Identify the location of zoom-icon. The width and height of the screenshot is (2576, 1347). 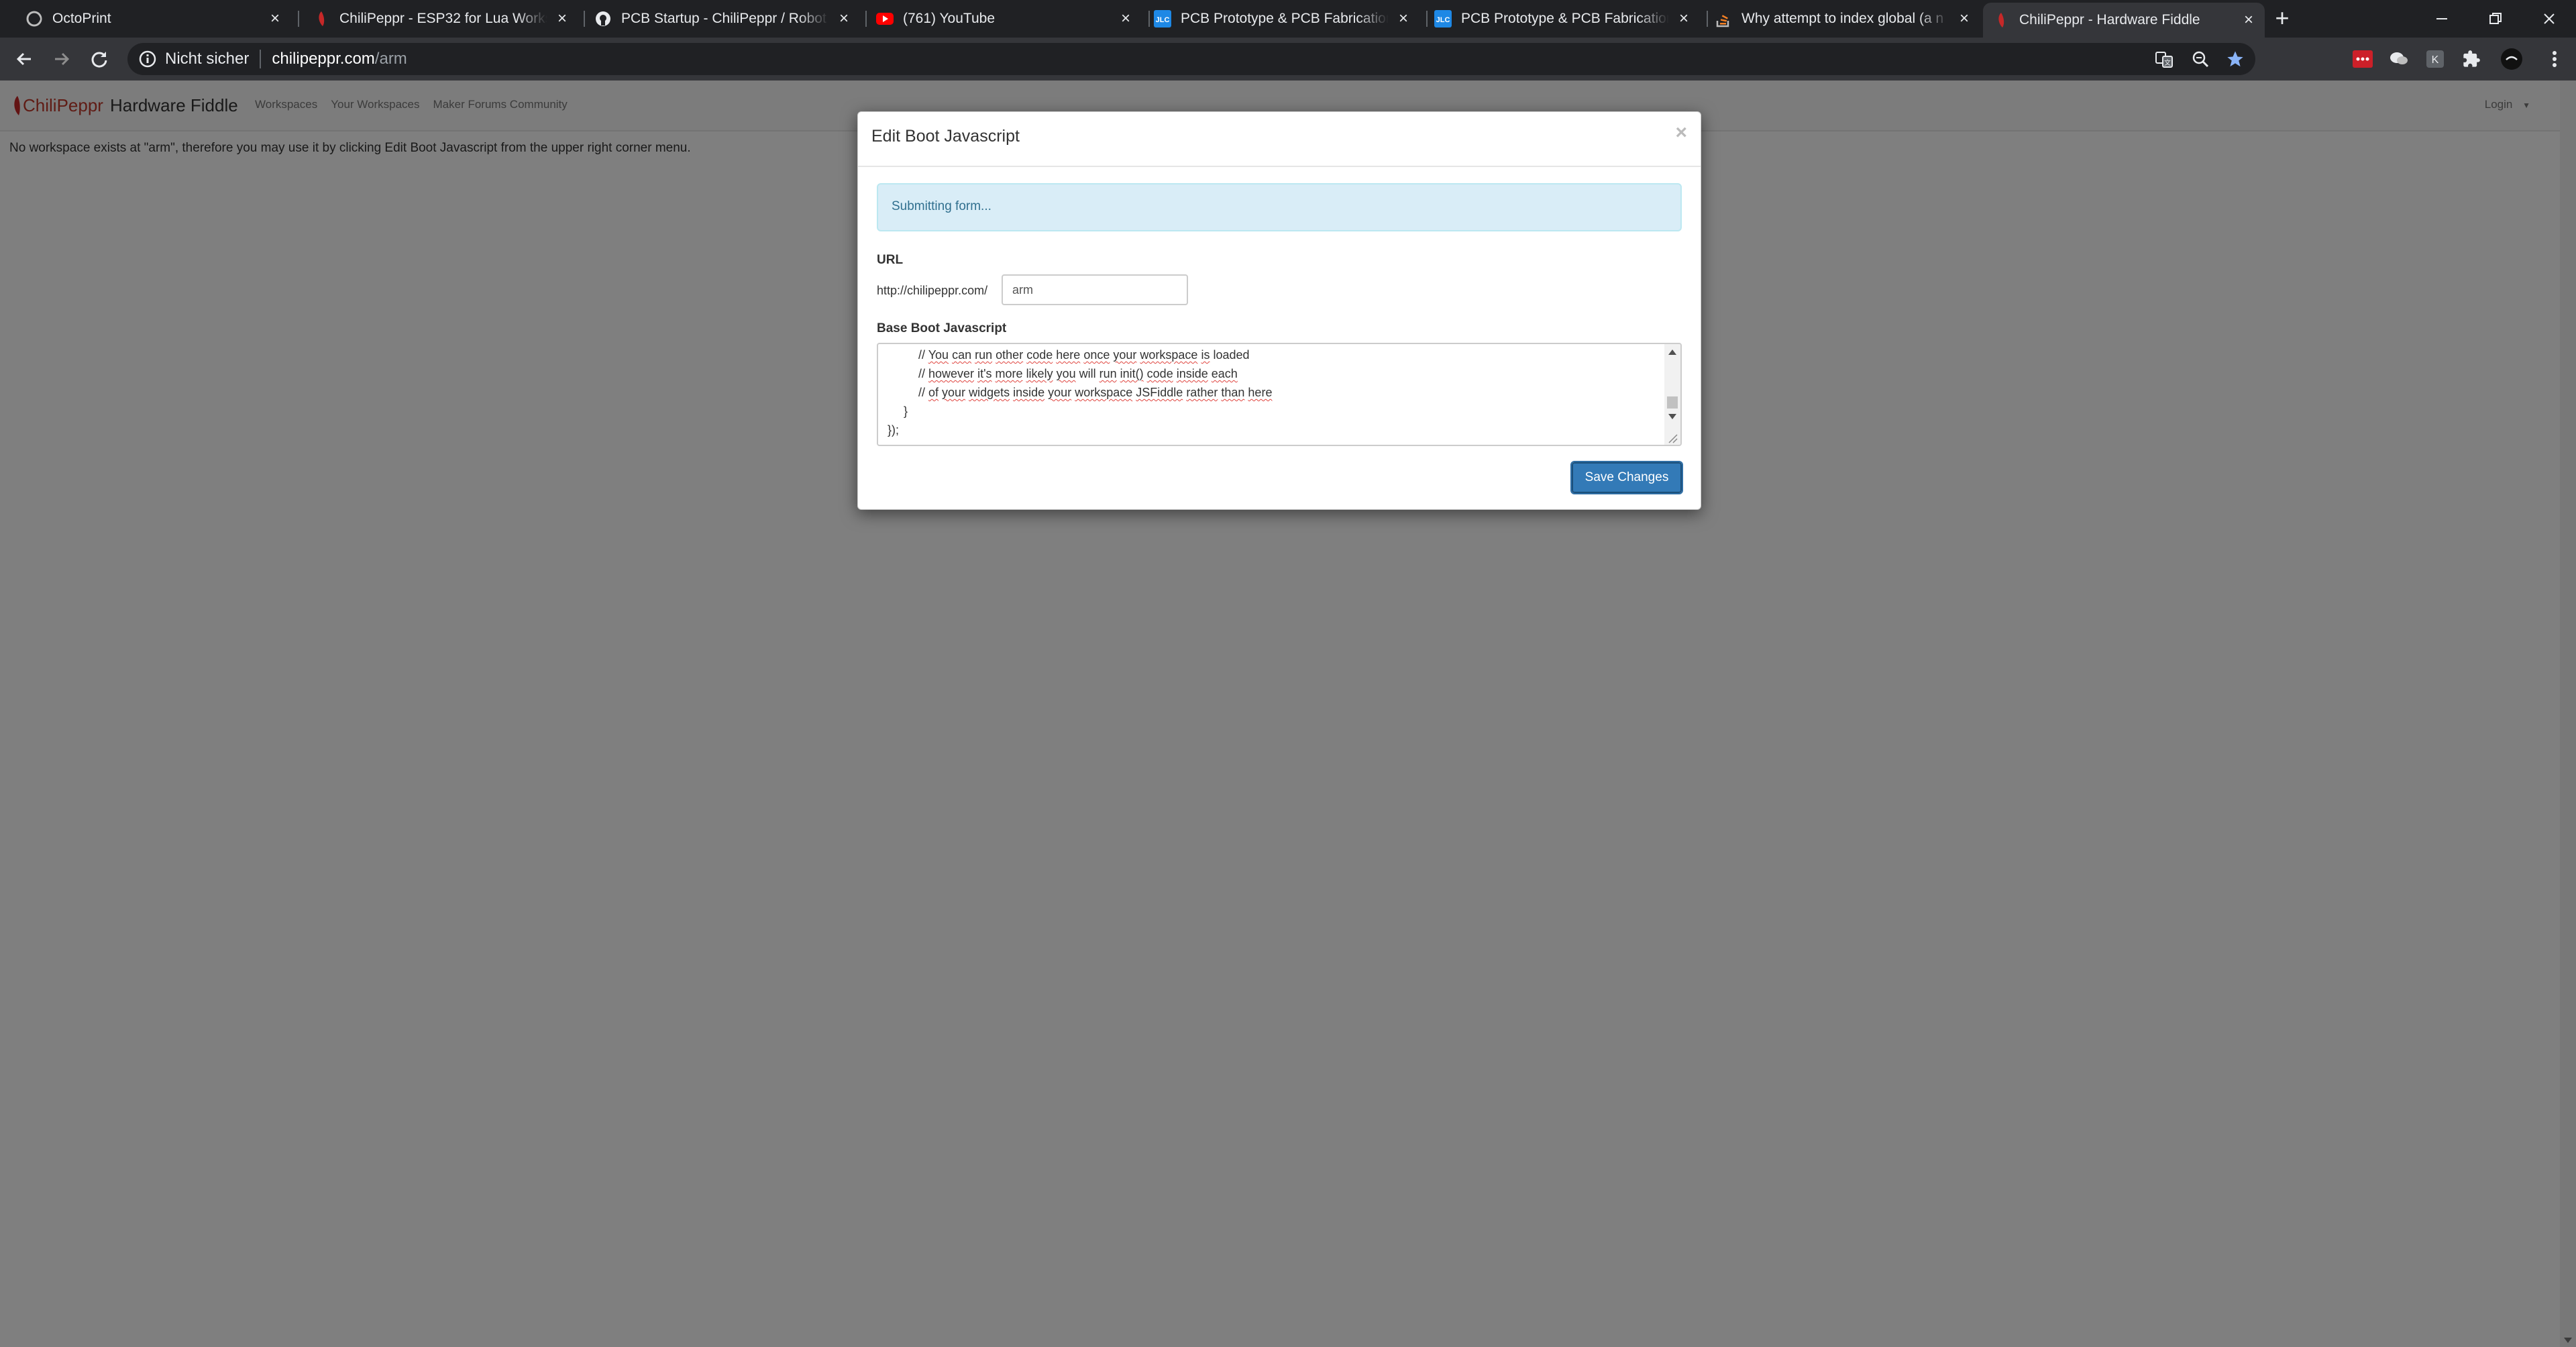
(2200, 59).